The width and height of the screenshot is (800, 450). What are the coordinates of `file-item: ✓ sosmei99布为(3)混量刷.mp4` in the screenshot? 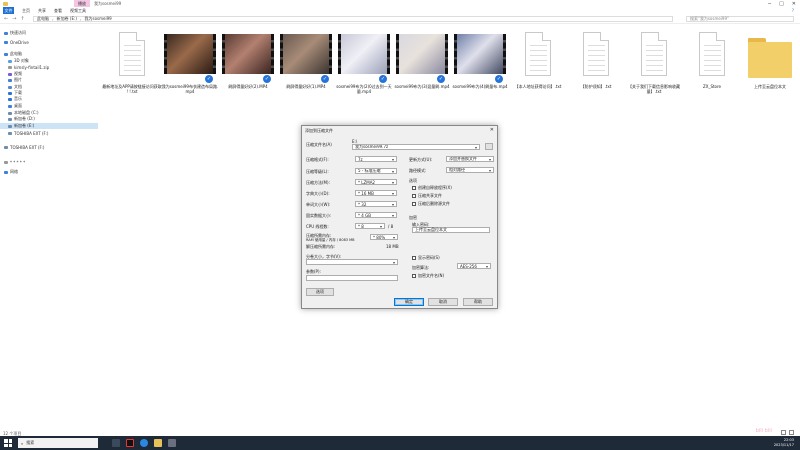 It's located at (422, 60).